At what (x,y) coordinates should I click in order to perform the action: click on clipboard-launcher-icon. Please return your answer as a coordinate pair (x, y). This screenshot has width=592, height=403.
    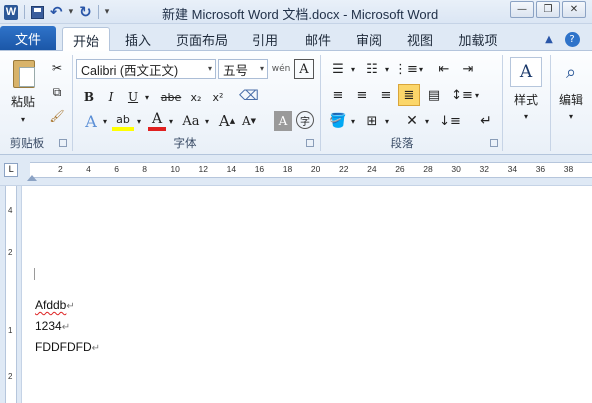
    Looking at the image, I should click on (63, 143).